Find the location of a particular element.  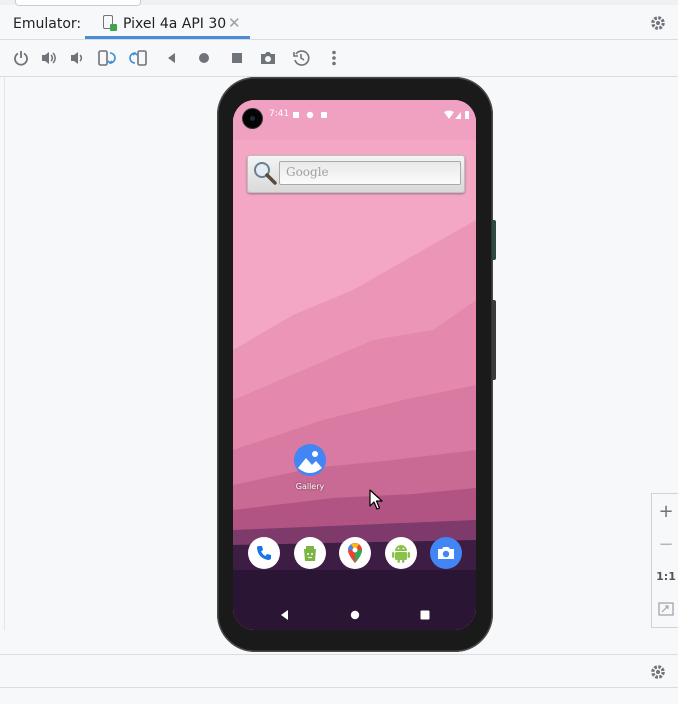

power-button is located at coordinates (21, 58).